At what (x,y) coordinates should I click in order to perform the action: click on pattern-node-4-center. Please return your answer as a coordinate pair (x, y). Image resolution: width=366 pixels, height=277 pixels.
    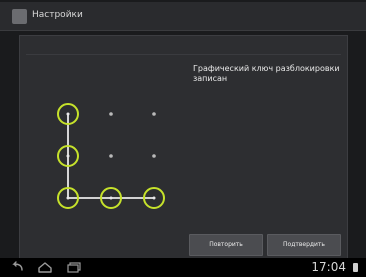
    Looking at the image, I should click on (68, 156).